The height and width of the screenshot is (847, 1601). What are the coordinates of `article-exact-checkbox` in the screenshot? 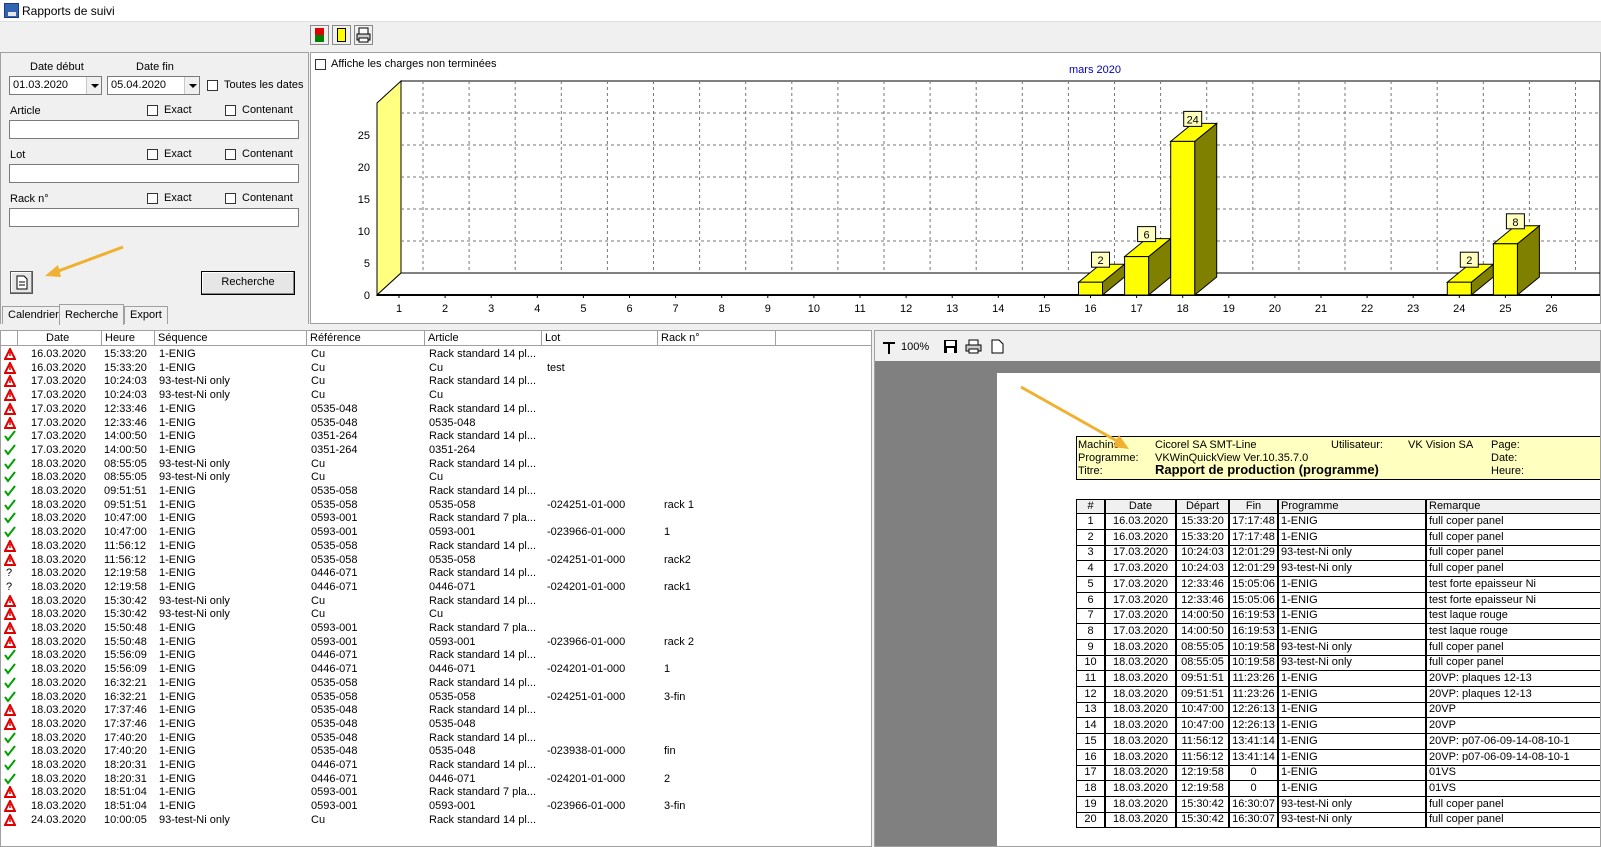 It's located at (152, 110).